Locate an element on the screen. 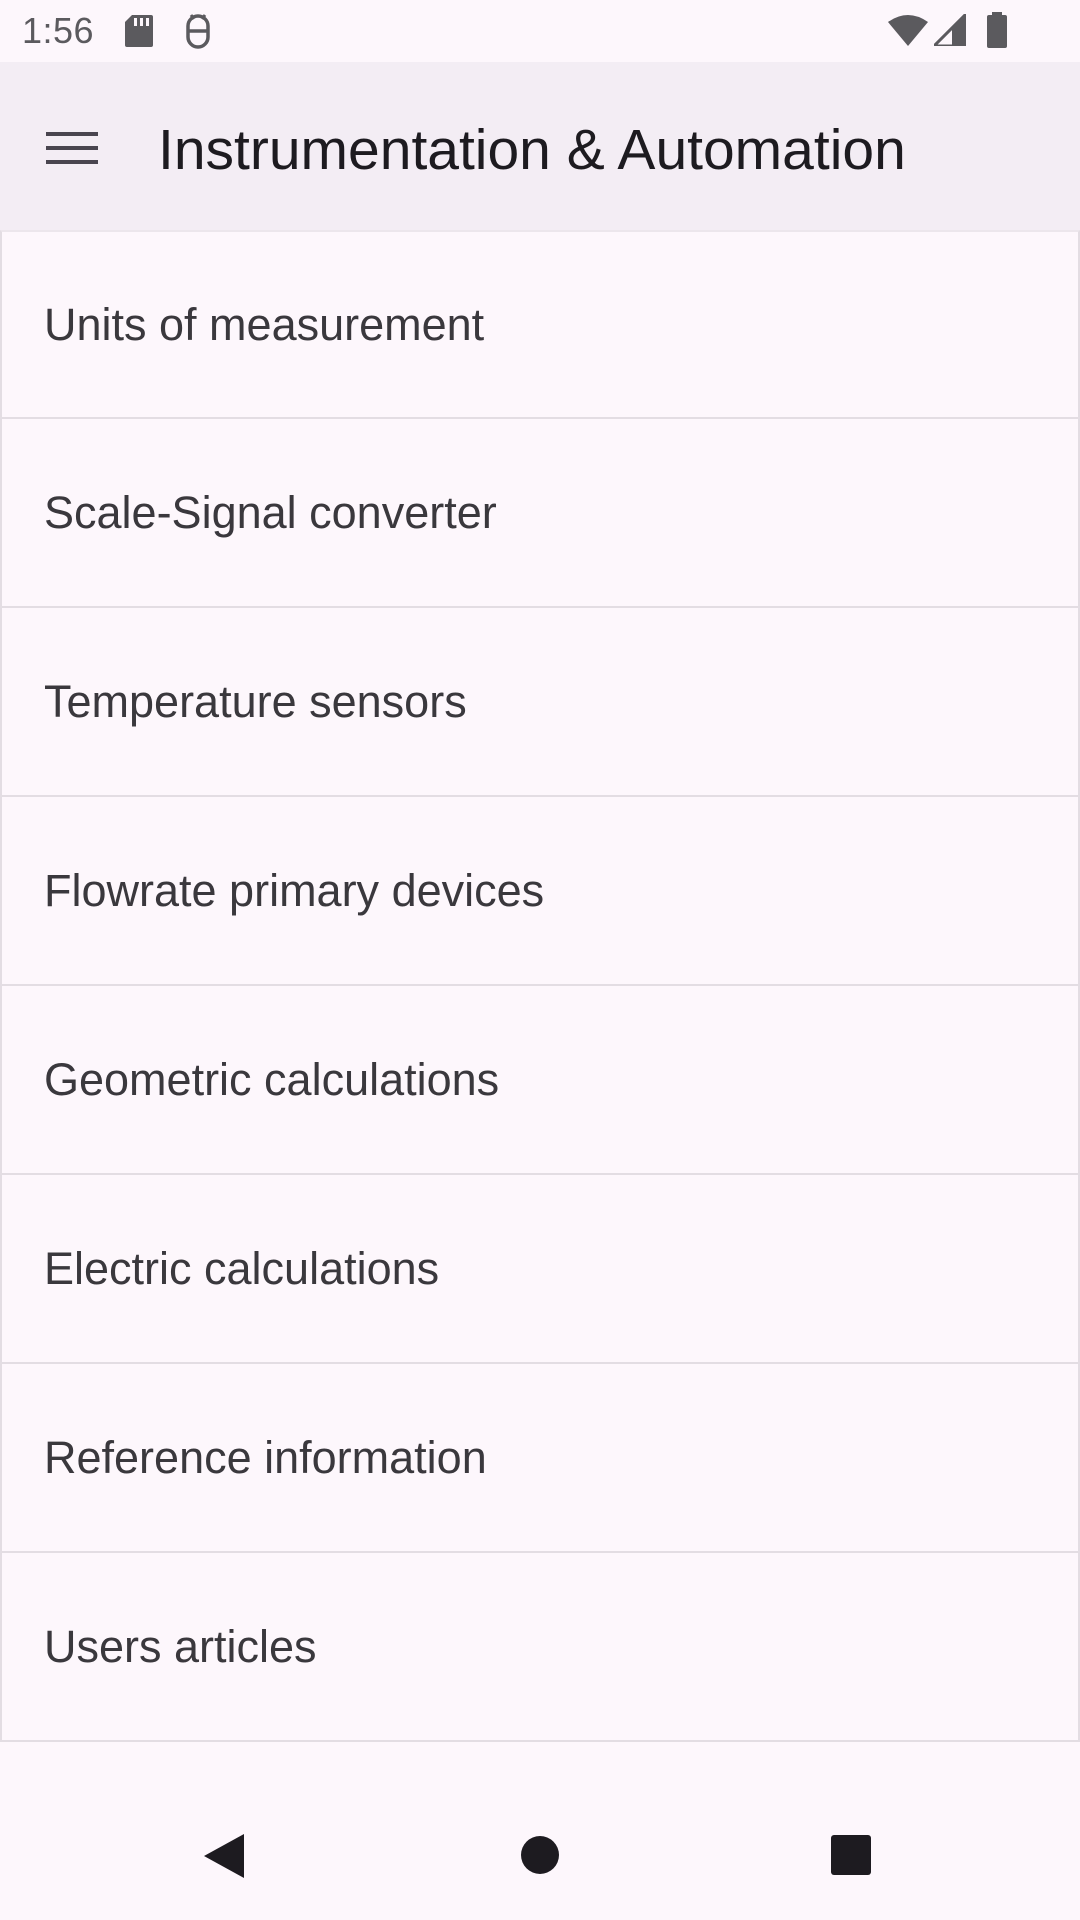 The height and width of the screenshot is (1920, 1080). list-item-flowrate-primary-devices: Flowrate primary devices is located at coordinates (540, 891).